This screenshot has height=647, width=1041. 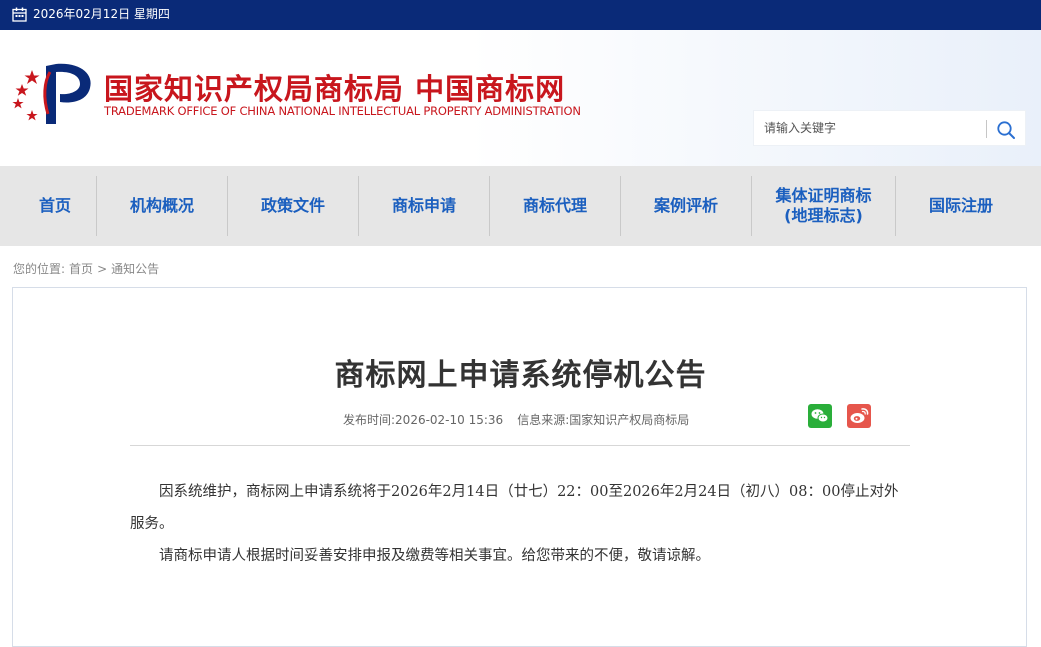 What do you see at coordinates (434, 556) in the screenshot?
I see `article-paragraph: 请商标申请人根据时间妥善安排申报及缴费等相关事宜。给您带来的不便，敬请谅解。` at bounding box center [434, 556].